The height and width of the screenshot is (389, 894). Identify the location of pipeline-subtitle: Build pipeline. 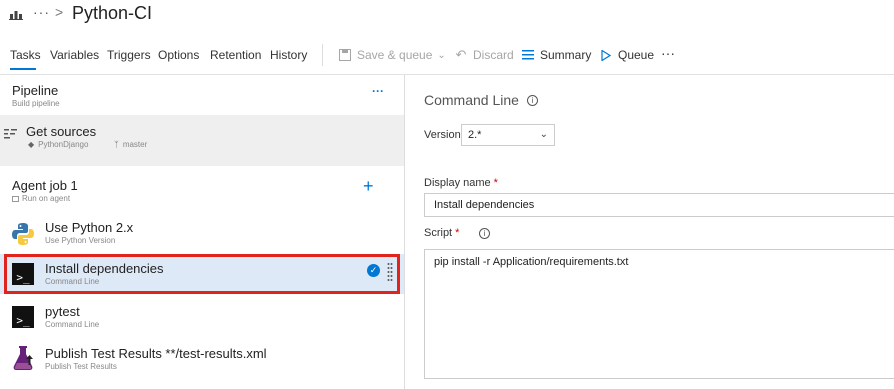
(36, 103).